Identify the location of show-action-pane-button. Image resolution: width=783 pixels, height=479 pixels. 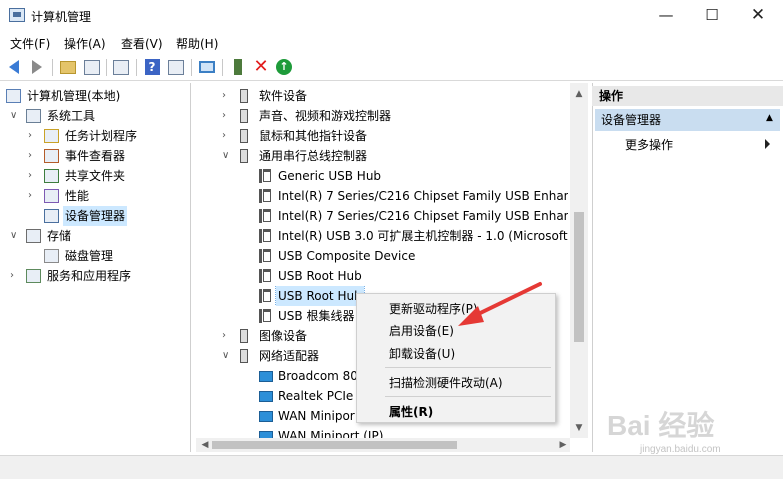
(176, 67).